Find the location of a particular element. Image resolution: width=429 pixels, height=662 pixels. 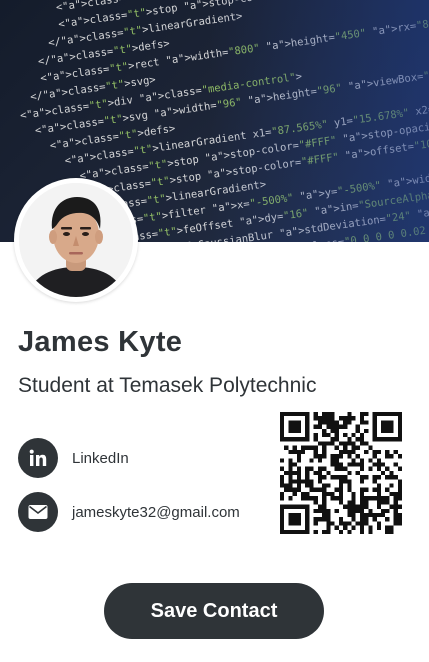

profile-photo is located at coordinates (76, 240).